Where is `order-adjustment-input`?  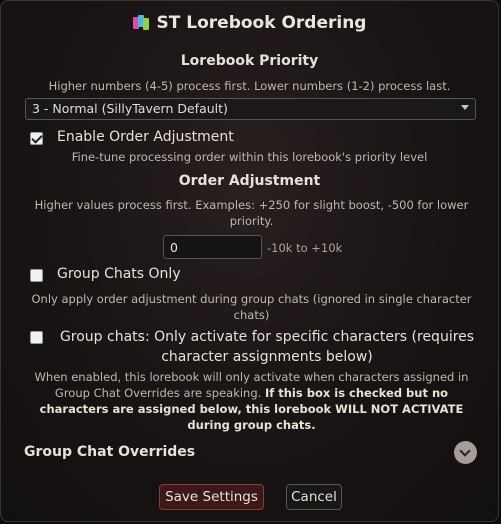
order-adjustment-input is located at coordinates (212, 247).